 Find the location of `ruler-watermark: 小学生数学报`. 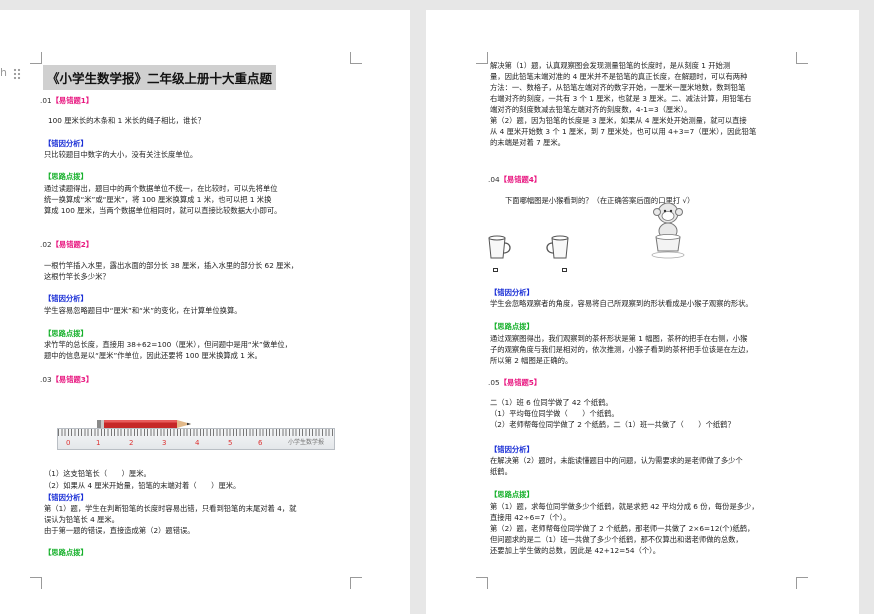

ruler-watermark: 小学生数学报 is located at coordinates (306, 442).